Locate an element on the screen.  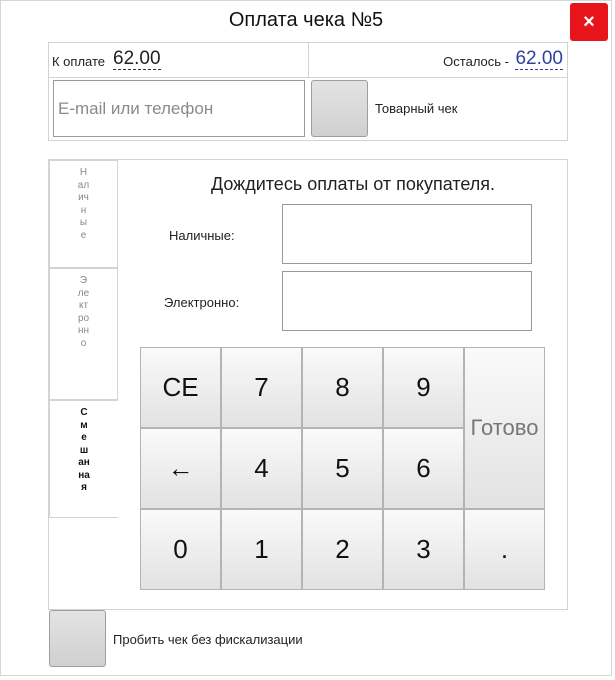
tab-electronic-label: Электронно is located at coordinates (83, 312).